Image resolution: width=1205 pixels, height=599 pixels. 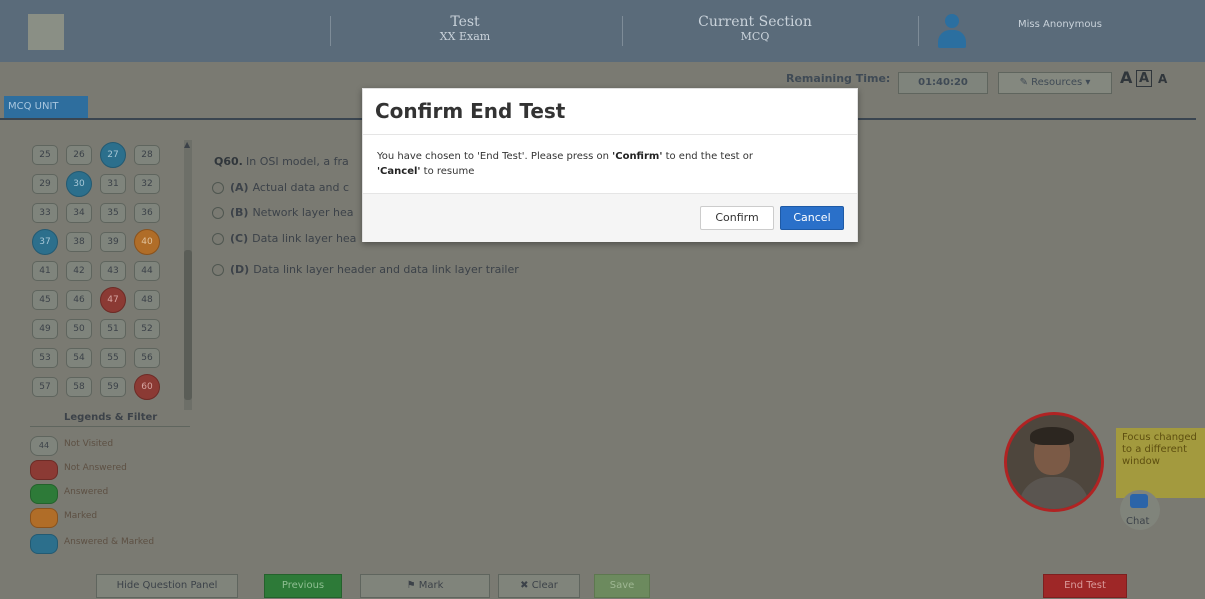 I want to click on legend-label: Marked, so click(x=81, y=516).